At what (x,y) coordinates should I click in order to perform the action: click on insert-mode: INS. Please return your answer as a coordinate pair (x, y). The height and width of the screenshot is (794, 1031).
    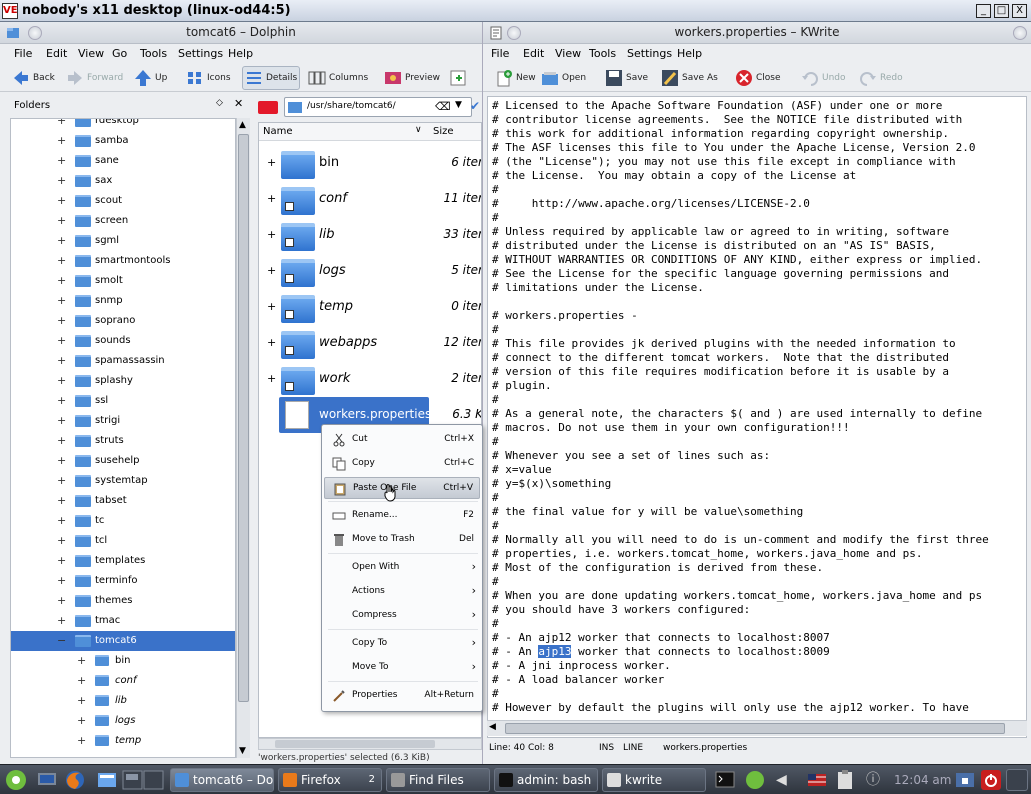
    Looking at the image, I should click on (606, 748).